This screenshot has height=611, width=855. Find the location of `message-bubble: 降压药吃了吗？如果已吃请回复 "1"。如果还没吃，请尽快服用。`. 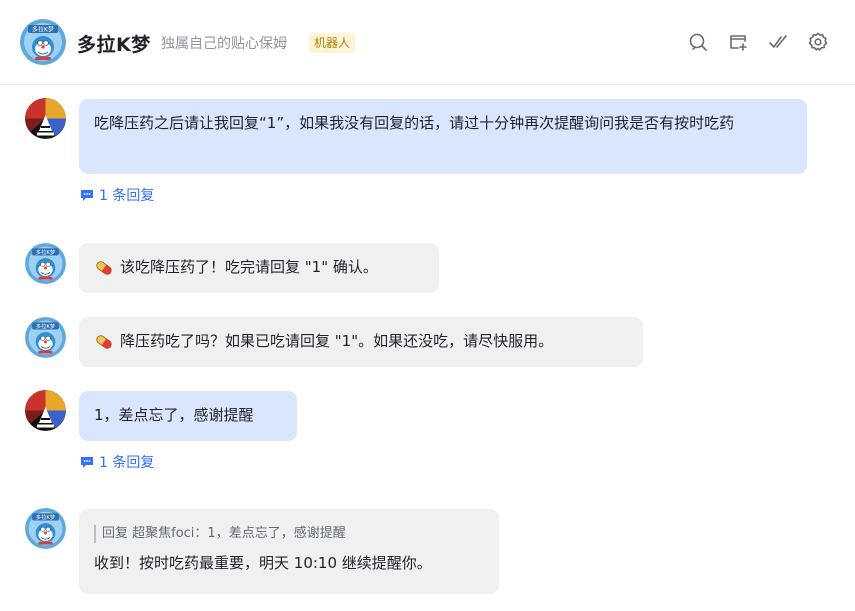

message-bubble: 降压药吃了吗？如果已吃请回复 "1"。如果还没吃，请尽快服用。 is located at coordinates (361, 342).